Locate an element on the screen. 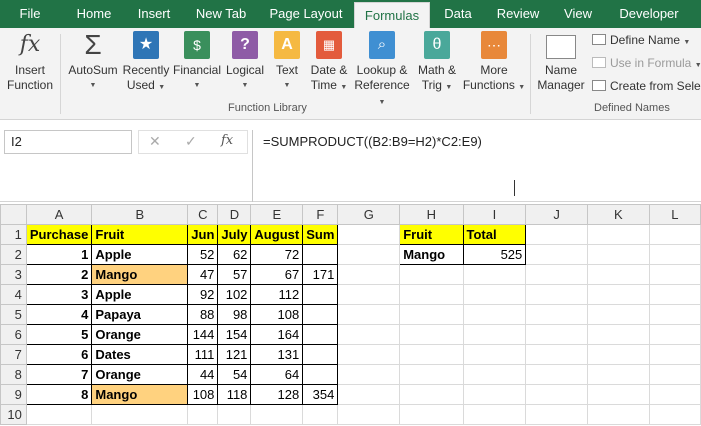 This screenshot has height=426, width=701. cell-e5: 108 is located at coordinates (277, 314).